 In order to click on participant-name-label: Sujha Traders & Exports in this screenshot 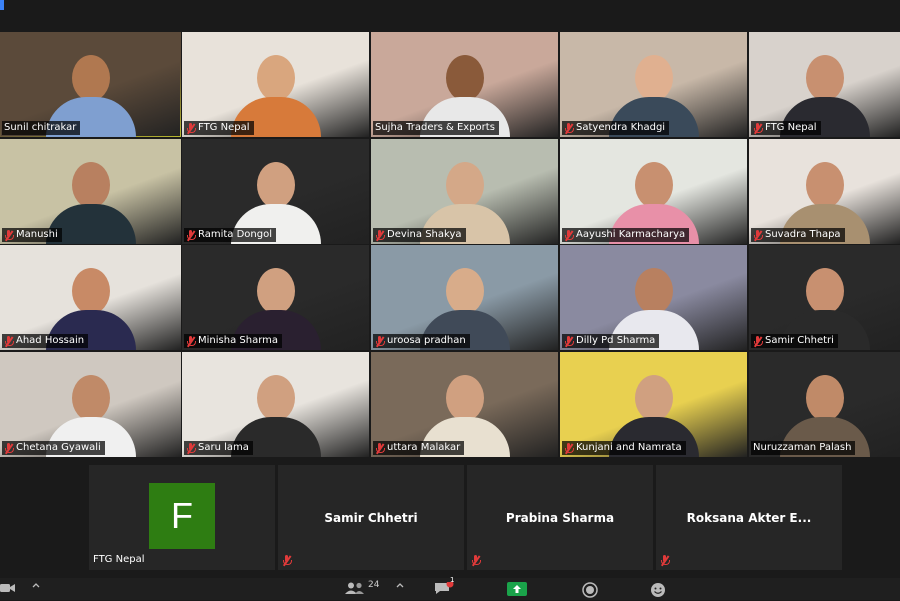, I will do `click(436, 128)`.